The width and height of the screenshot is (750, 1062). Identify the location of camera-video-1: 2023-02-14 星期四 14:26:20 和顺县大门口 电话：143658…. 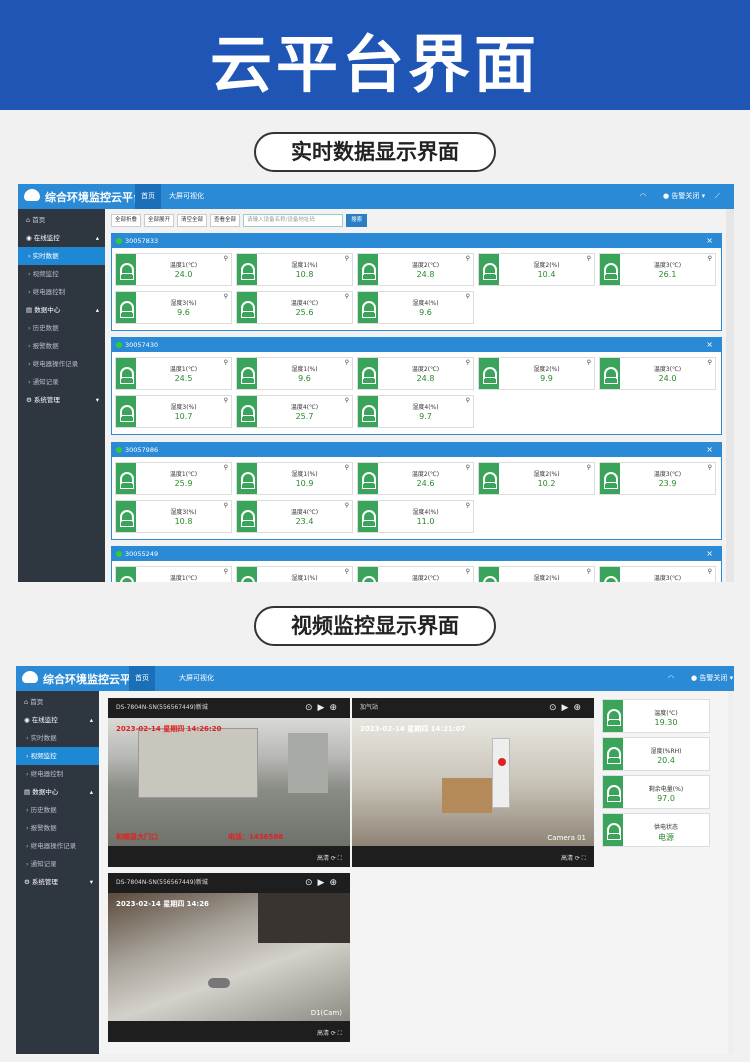
(229, 782).